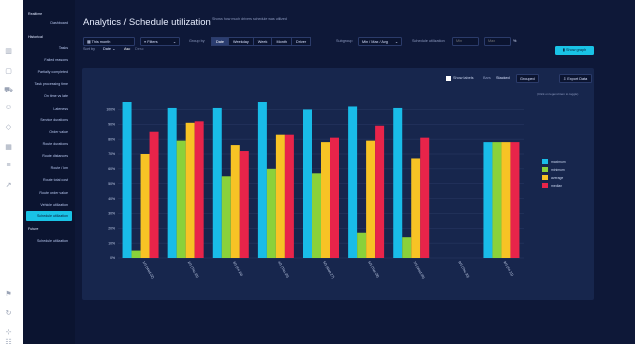 Image resolution: width=635 pixels, height=344 pixels. I want to click on y-tick-label: 80%, so click(111, 139).